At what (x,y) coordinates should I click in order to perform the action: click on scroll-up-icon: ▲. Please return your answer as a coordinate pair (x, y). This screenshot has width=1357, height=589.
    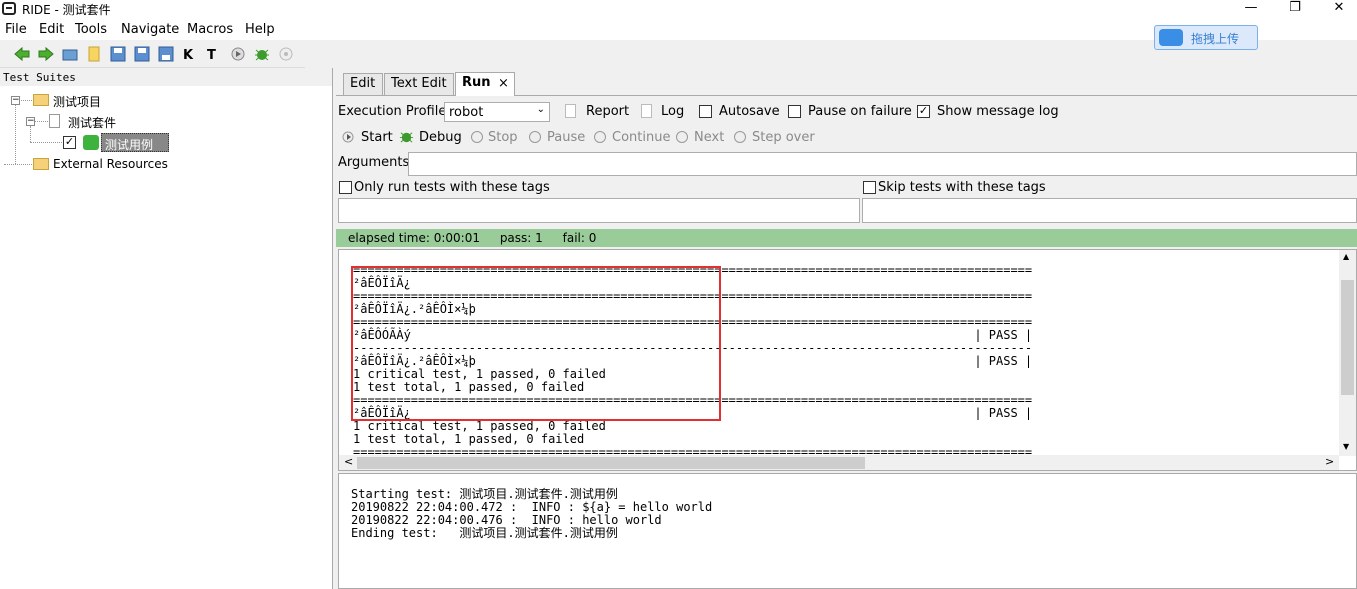
    Looking at the image, I should click on (1346, 256).